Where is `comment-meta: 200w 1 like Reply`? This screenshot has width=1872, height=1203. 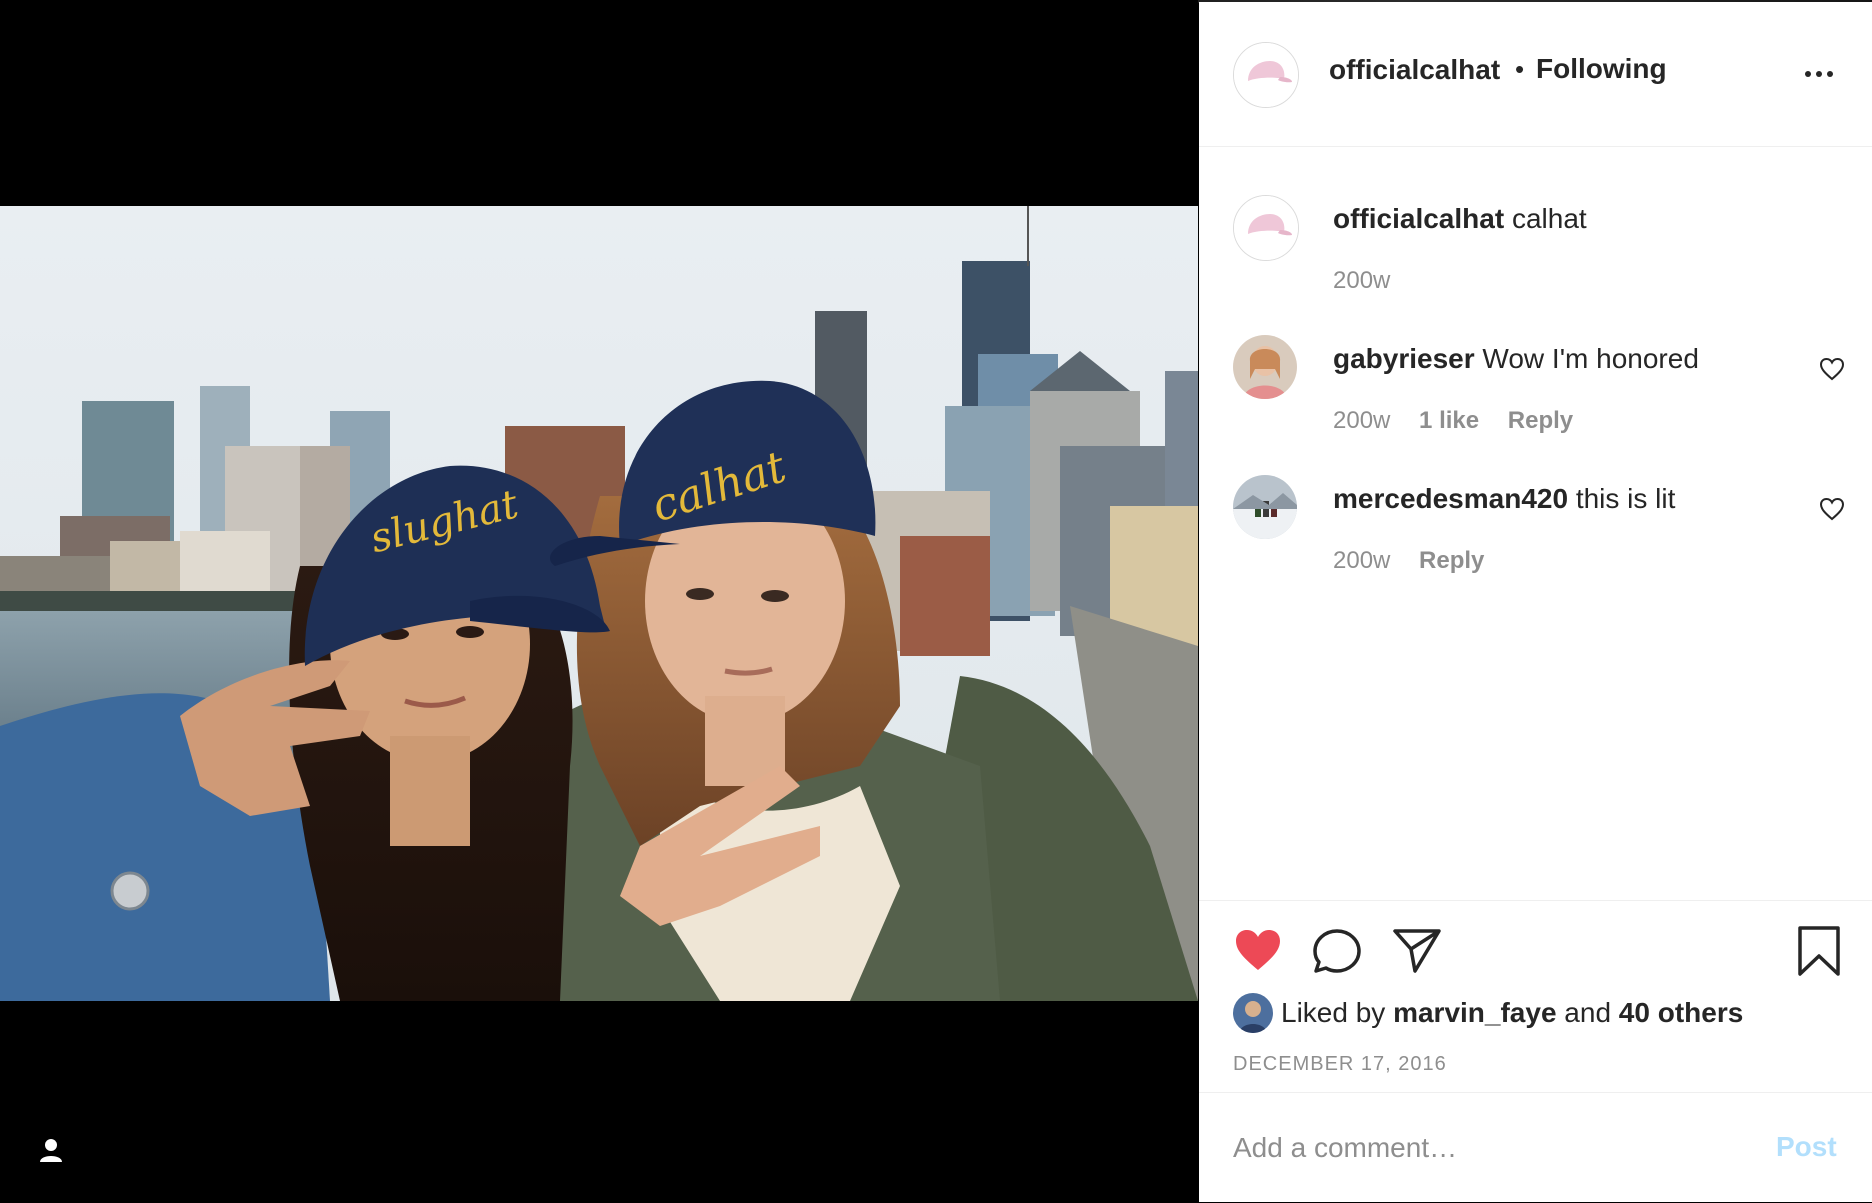
comment-meta: 200w 1 like Reply is located at coordinates (1464, 421).